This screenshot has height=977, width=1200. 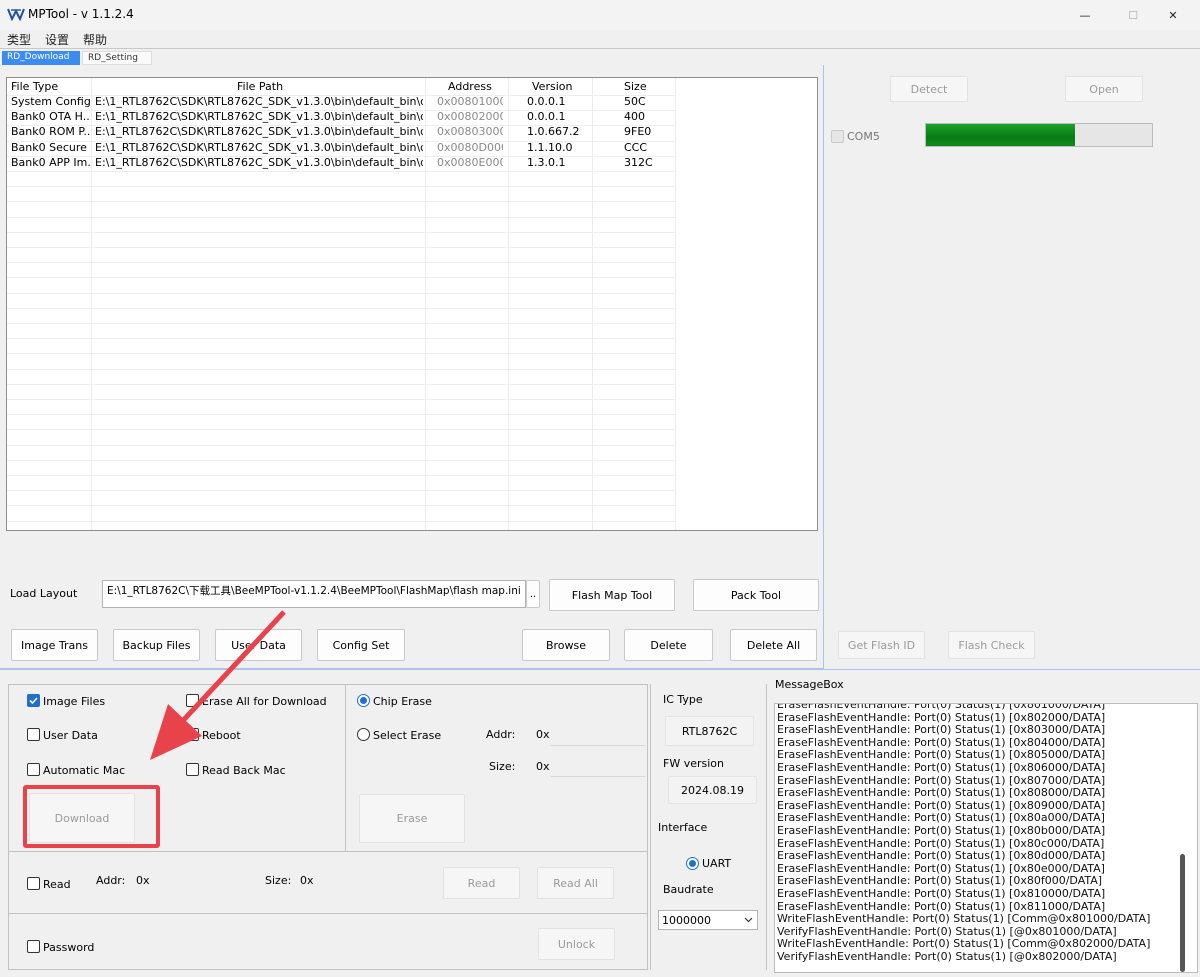 I want to click on tab-rd-setting: RD_Setting, so click(x=117, y=58).